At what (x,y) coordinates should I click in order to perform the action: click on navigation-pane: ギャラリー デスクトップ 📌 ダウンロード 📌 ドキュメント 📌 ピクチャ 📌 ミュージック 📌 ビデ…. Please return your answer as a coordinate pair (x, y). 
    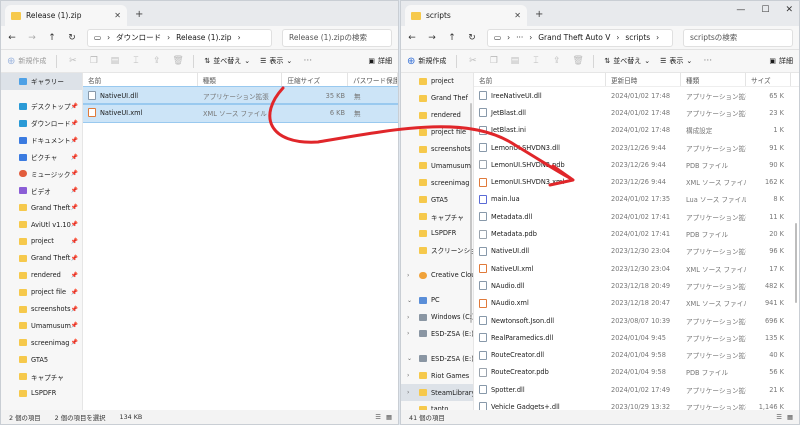
    Looking at the image, I should click on (42, 241).